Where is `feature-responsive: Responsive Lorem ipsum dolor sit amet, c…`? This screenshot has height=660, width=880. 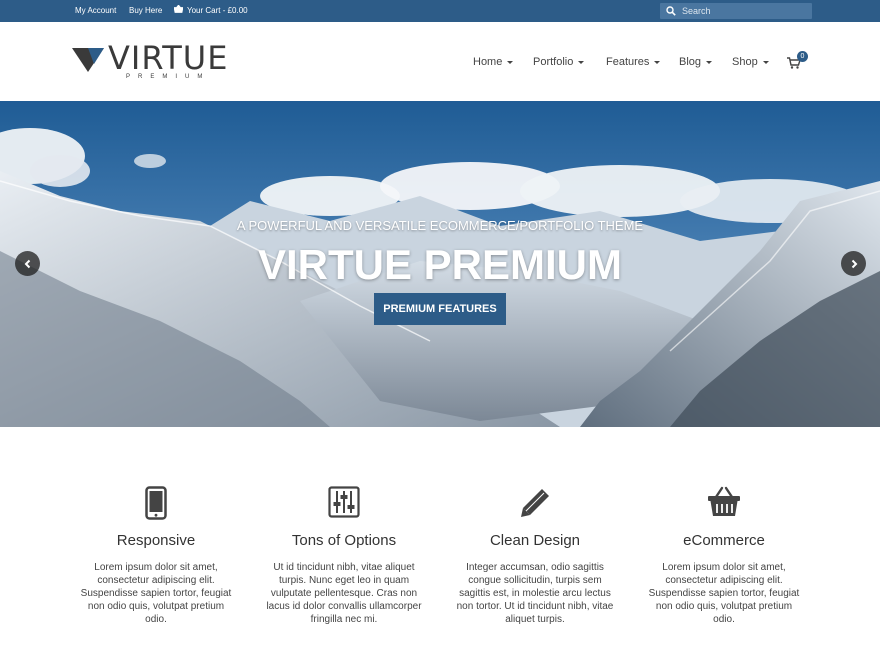 feature-responsive: Responsive Lorem ipsum dolor sit amet, c… is located at coordinates (156, 556).